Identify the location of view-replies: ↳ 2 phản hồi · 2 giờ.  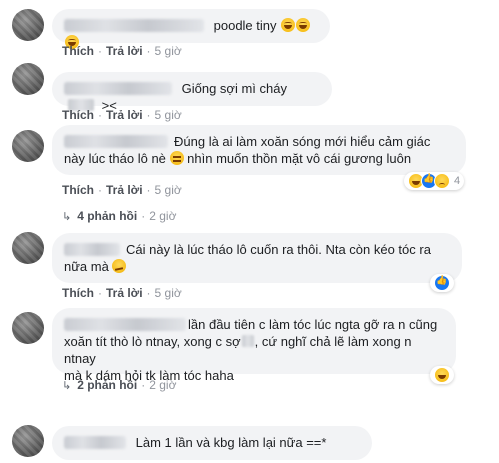
(119, 385).